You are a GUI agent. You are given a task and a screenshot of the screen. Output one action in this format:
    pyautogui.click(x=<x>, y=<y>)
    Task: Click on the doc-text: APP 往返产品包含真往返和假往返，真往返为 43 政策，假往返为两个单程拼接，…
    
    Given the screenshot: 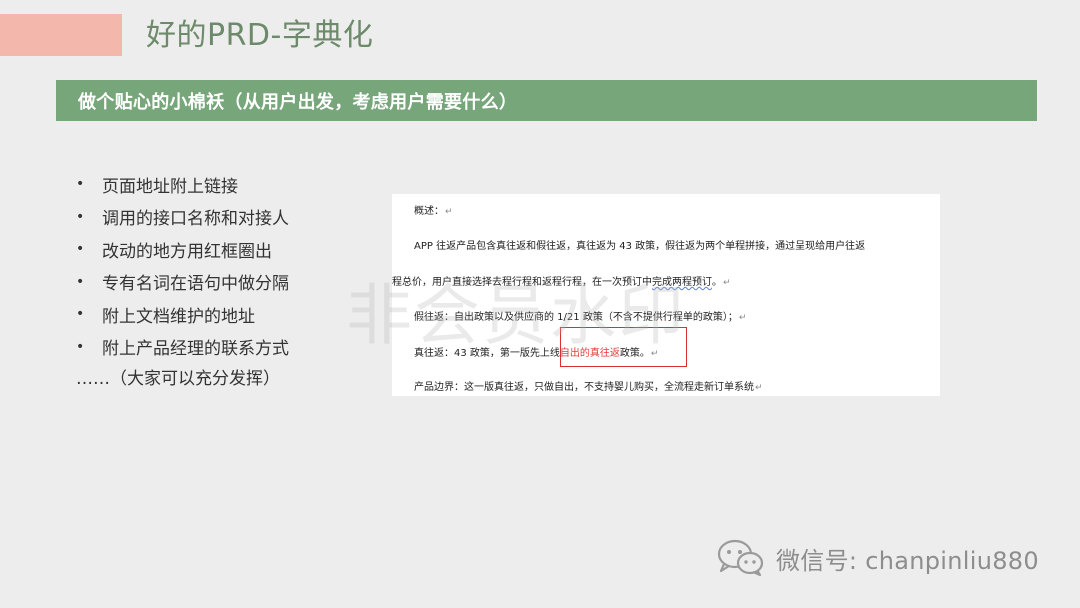 What is the action you would take?
    pyautogui.click(x=640, y=246)
    